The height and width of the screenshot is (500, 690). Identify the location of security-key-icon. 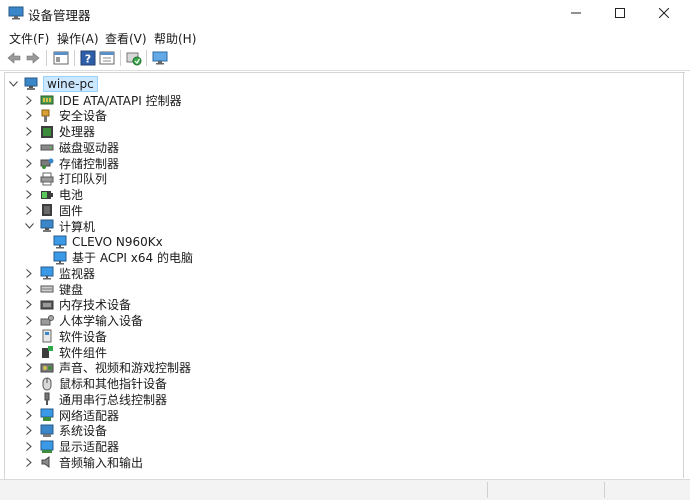
(45, 115).